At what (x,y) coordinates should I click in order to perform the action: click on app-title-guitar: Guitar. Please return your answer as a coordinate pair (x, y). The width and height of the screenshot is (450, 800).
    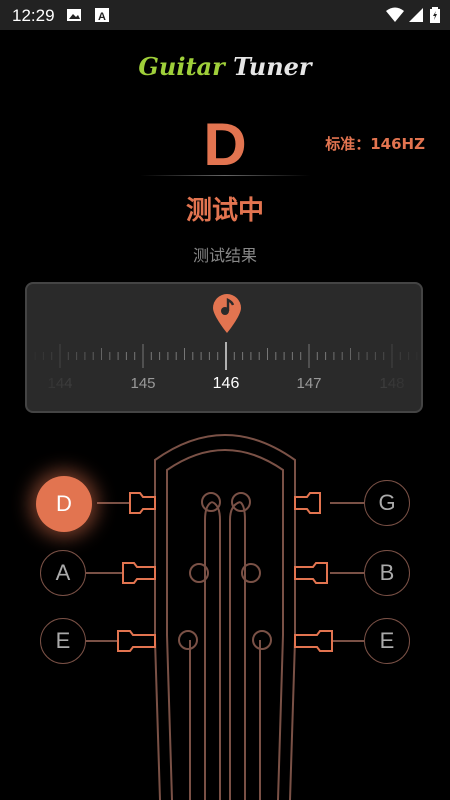
    Looking at the image, I should click on (181, 66).